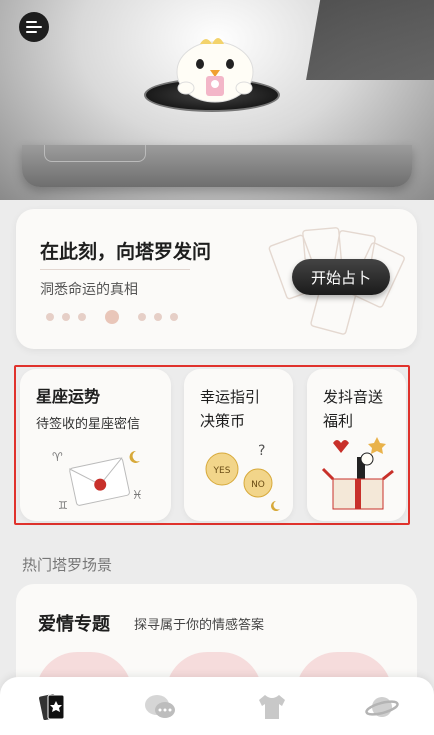 Image resolution: width=434 pixels, height=735 pixels. I want to click on douyin-benefit-title: 发抖音送 福利, so click(353, 409).